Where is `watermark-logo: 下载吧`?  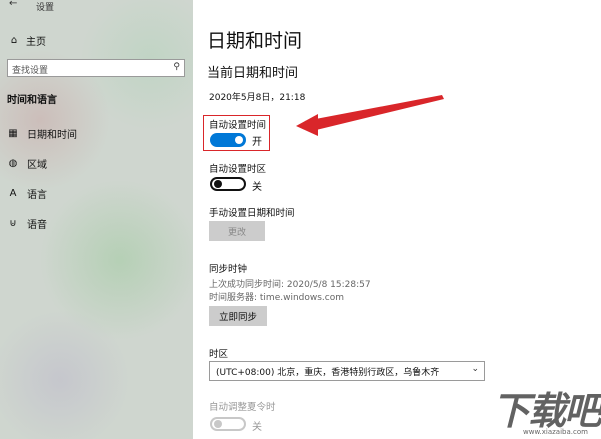
watermark-logo: 下载吧 is located at coordinates (546, 411).